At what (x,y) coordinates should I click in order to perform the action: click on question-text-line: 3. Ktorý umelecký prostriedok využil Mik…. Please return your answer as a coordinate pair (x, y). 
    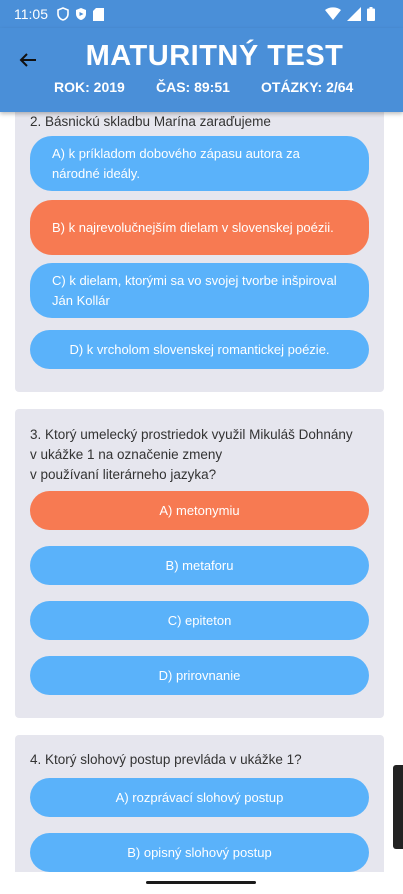
    Looking at the image, I should click on (191, 434).